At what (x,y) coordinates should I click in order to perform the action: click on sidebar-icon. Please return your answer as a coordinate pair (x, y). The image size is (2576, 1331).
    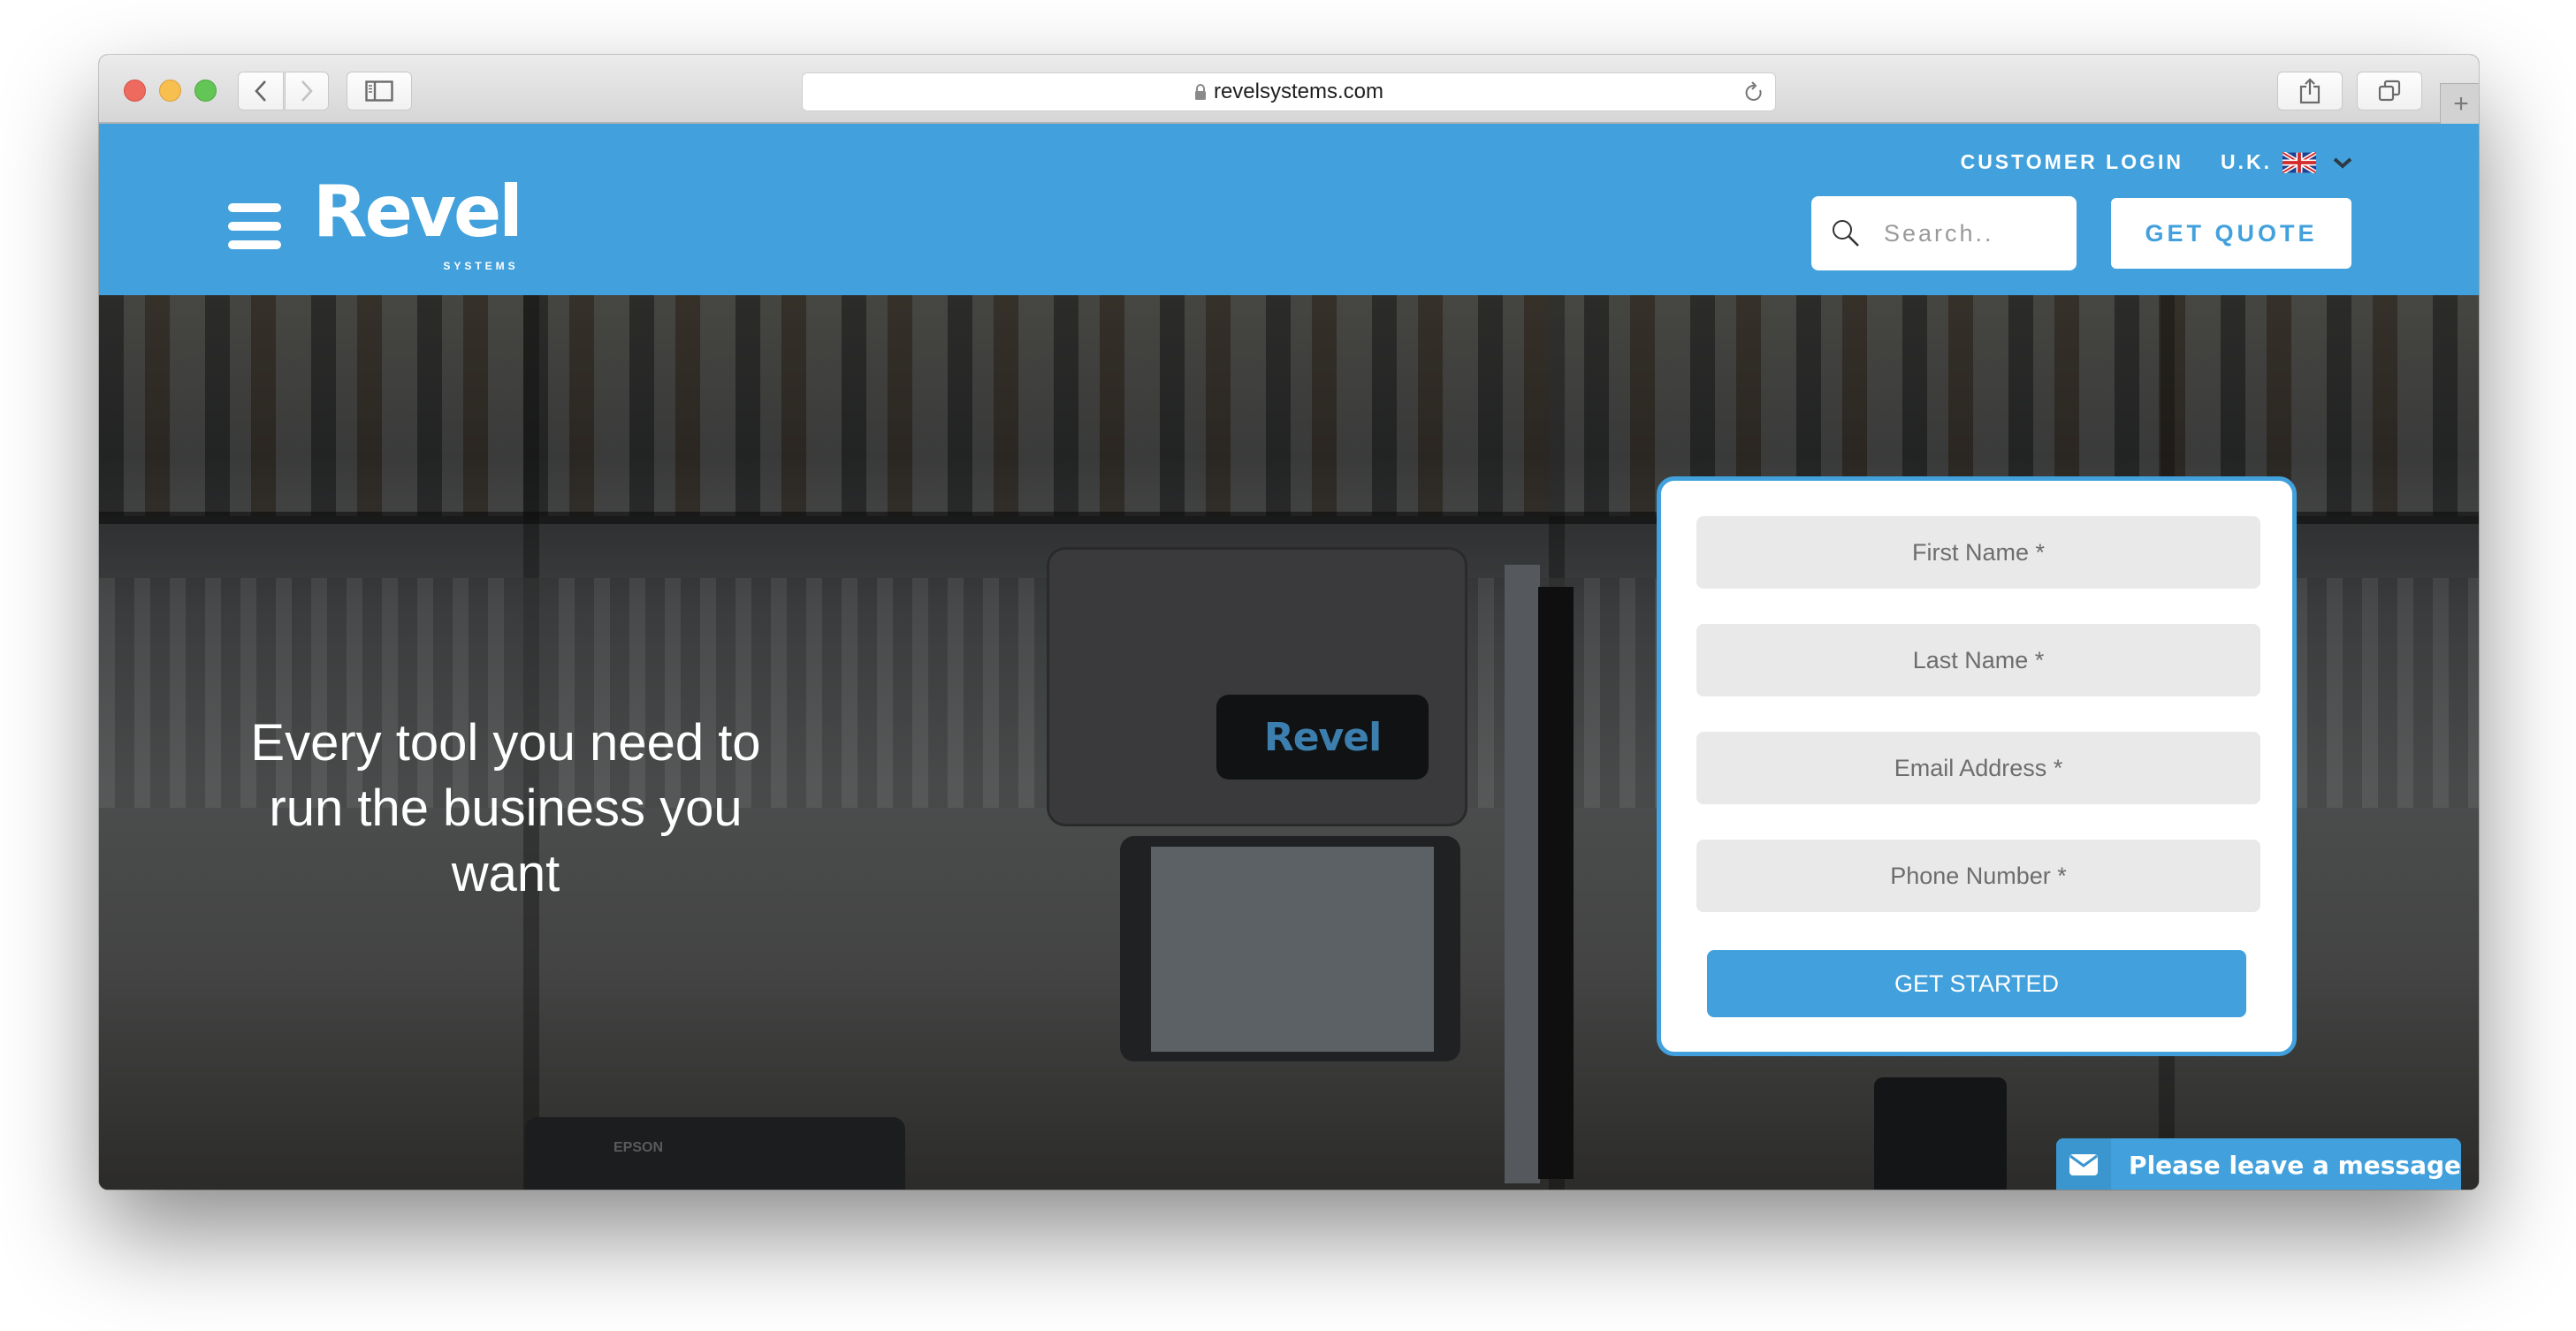
    Looking at the image, I should click on (379, 91).